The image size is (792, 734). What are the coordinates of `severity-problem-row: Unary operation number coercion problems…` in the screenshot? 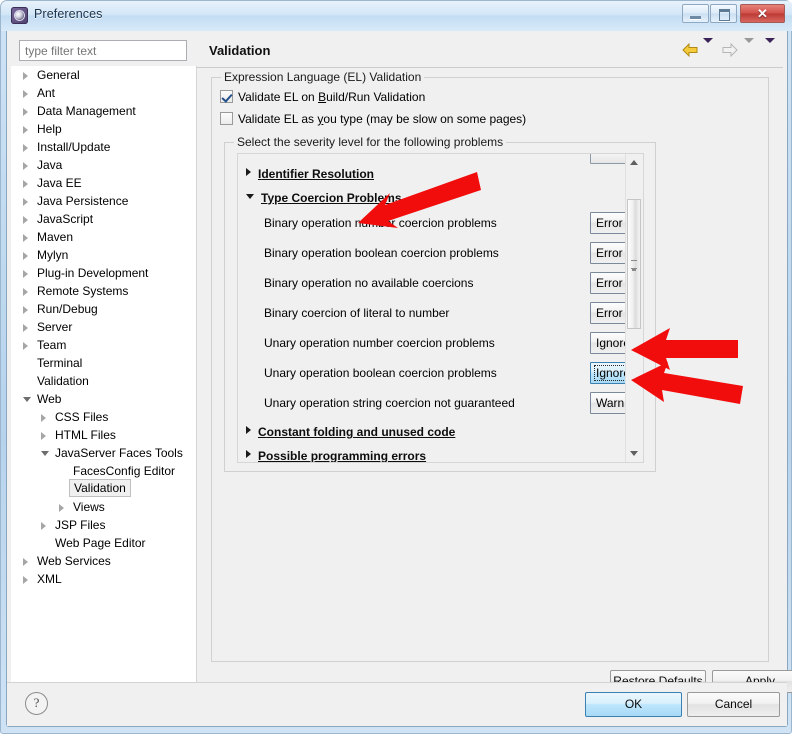 It's located at (453, 345).